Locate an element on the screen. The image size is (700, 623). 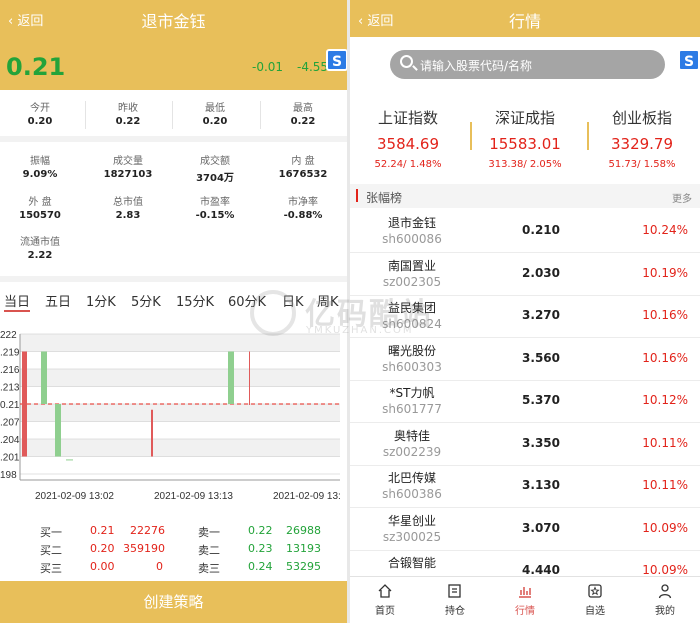
index-card: 创业板指 3329.79 51.73/ 1.58% is located at coordinates (642, 138).